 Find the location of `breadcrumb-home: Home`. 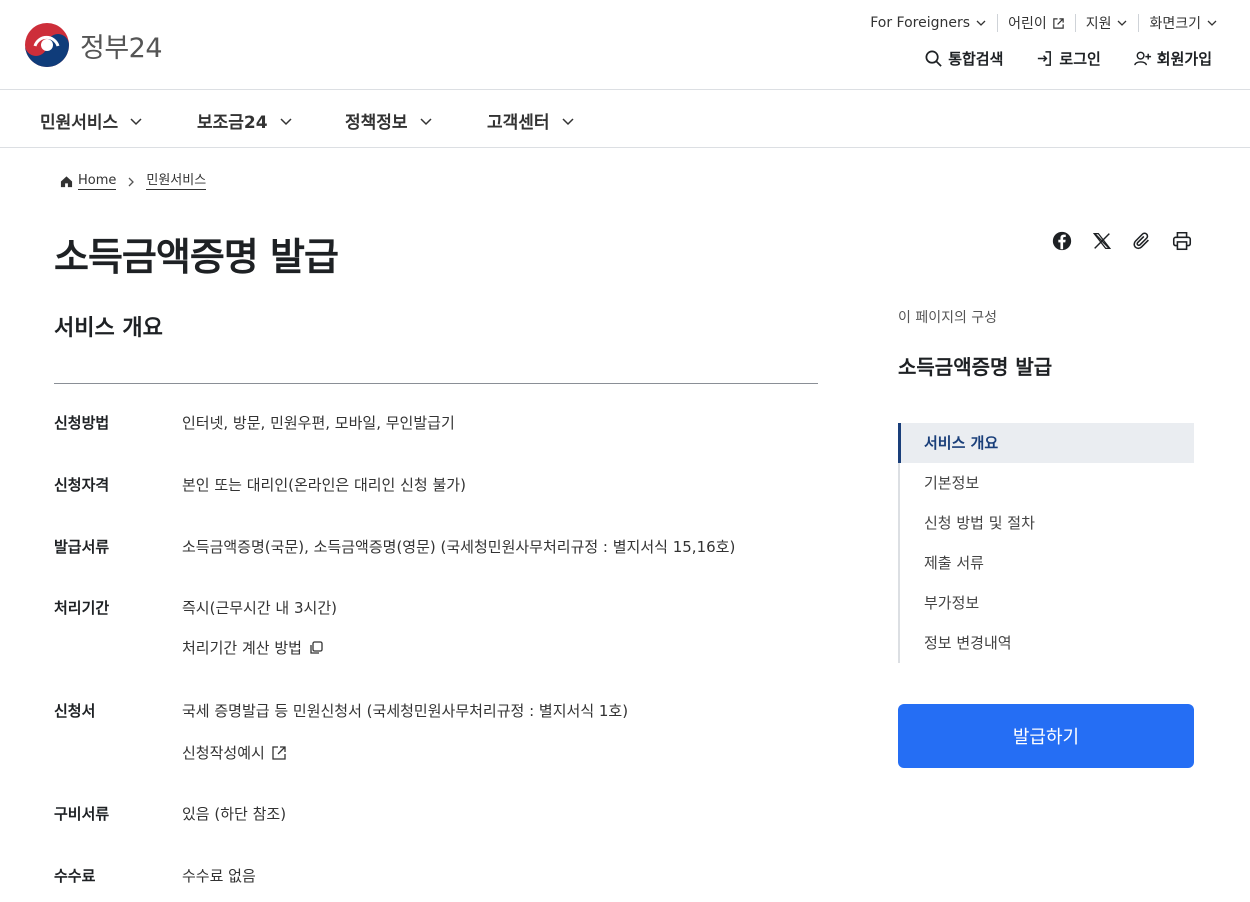

breadcrumb-home: Home is located at coordinates (97, 181).